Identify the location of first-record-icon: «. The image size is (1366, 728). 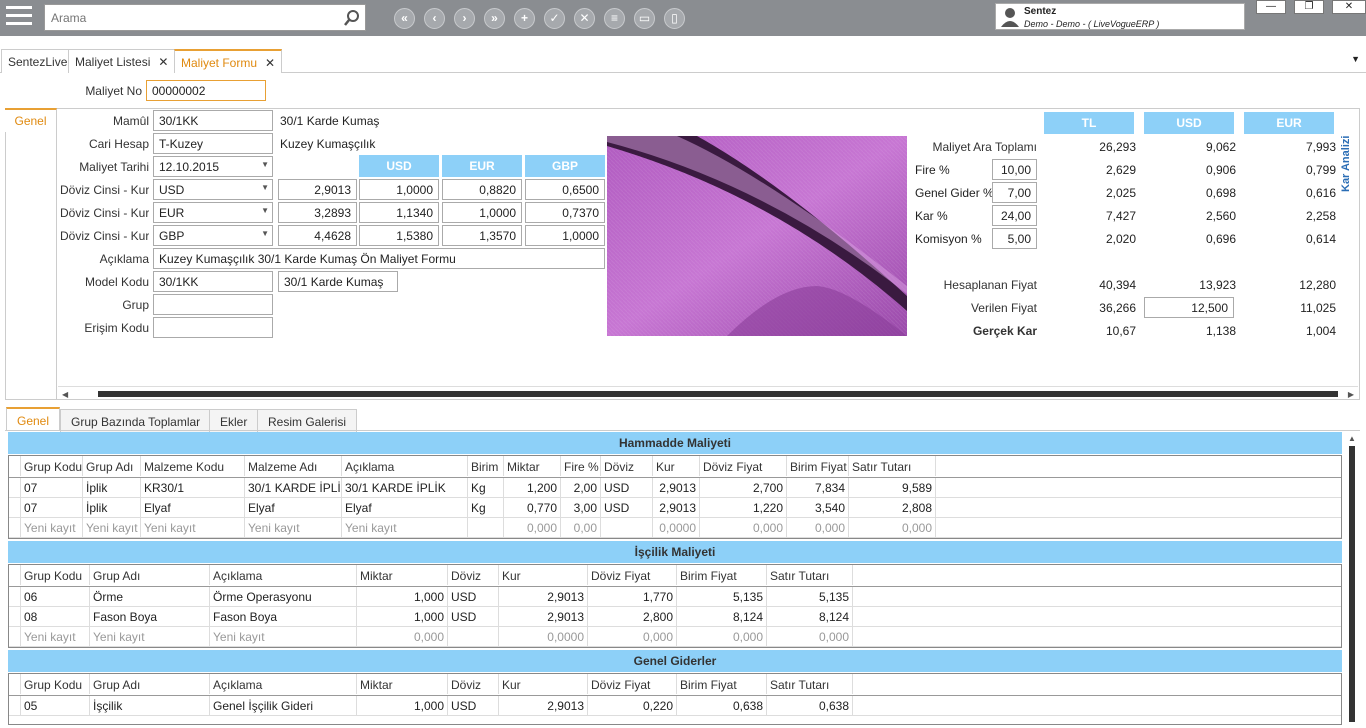
(404, 18).